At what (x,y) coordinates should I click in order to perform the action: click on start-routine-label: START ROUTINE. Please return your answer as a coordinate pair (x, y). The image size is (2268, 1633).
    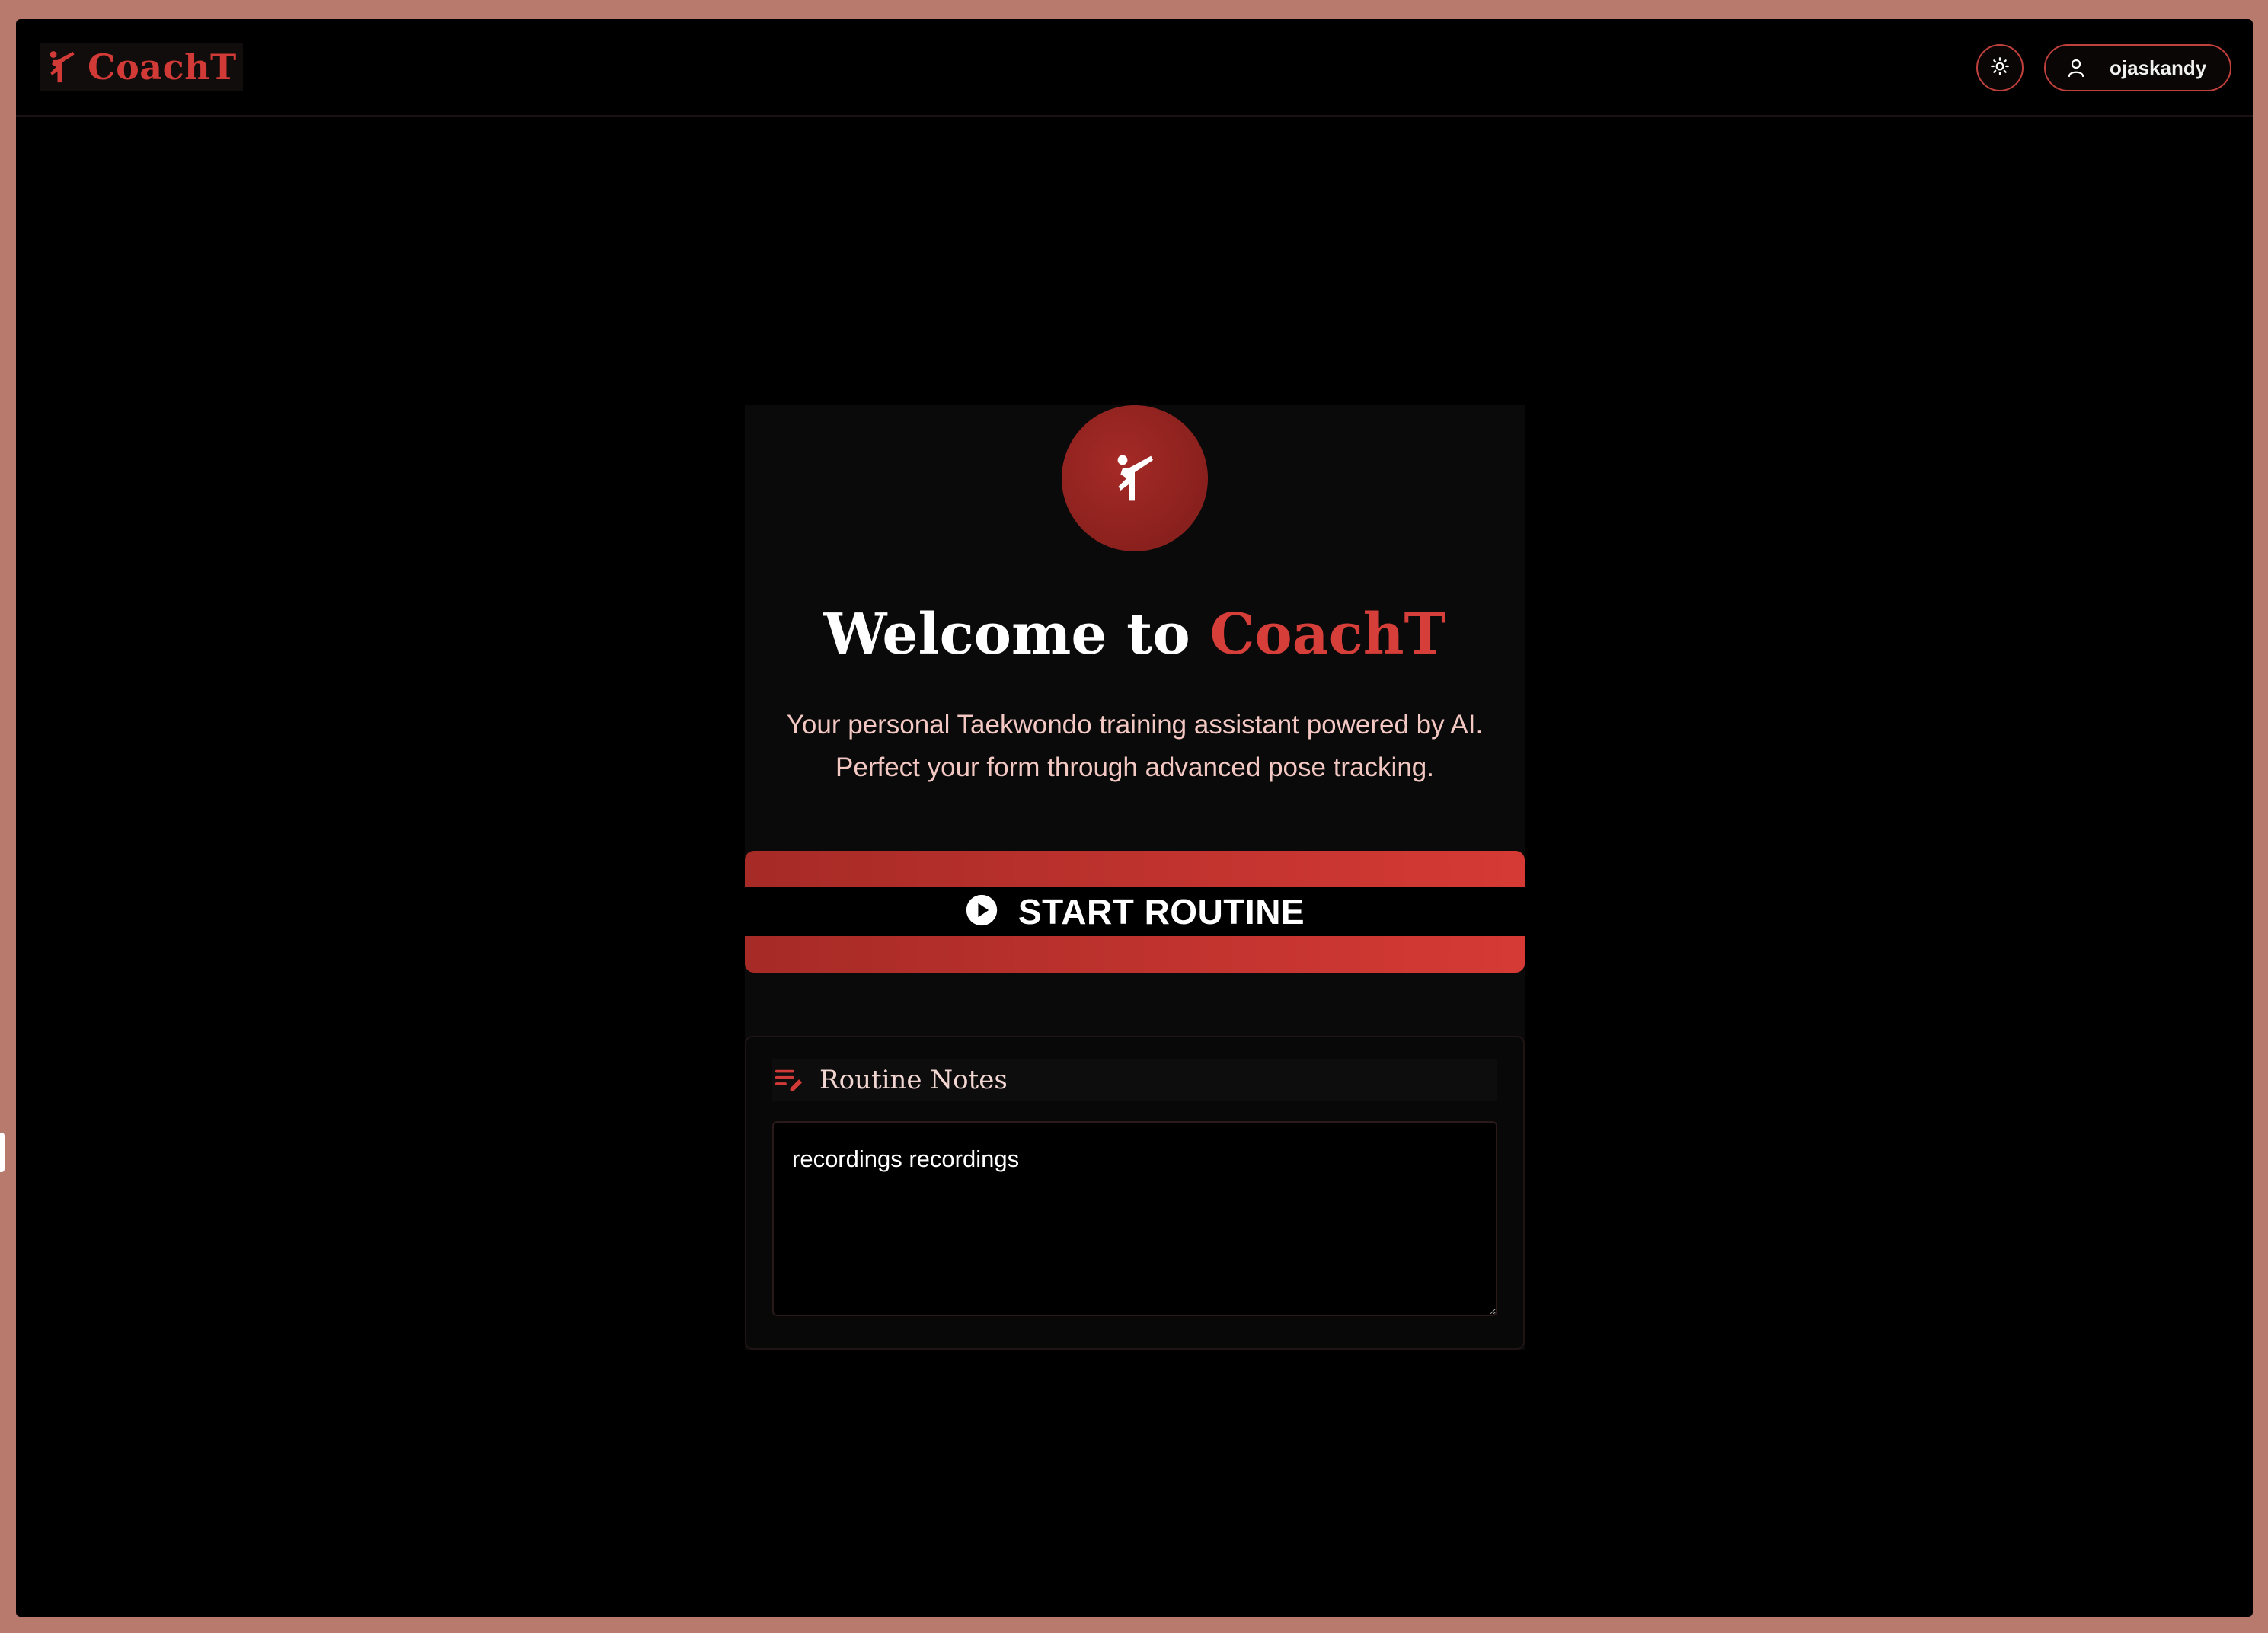
    Looking at the image, I should click on (1161, 912).